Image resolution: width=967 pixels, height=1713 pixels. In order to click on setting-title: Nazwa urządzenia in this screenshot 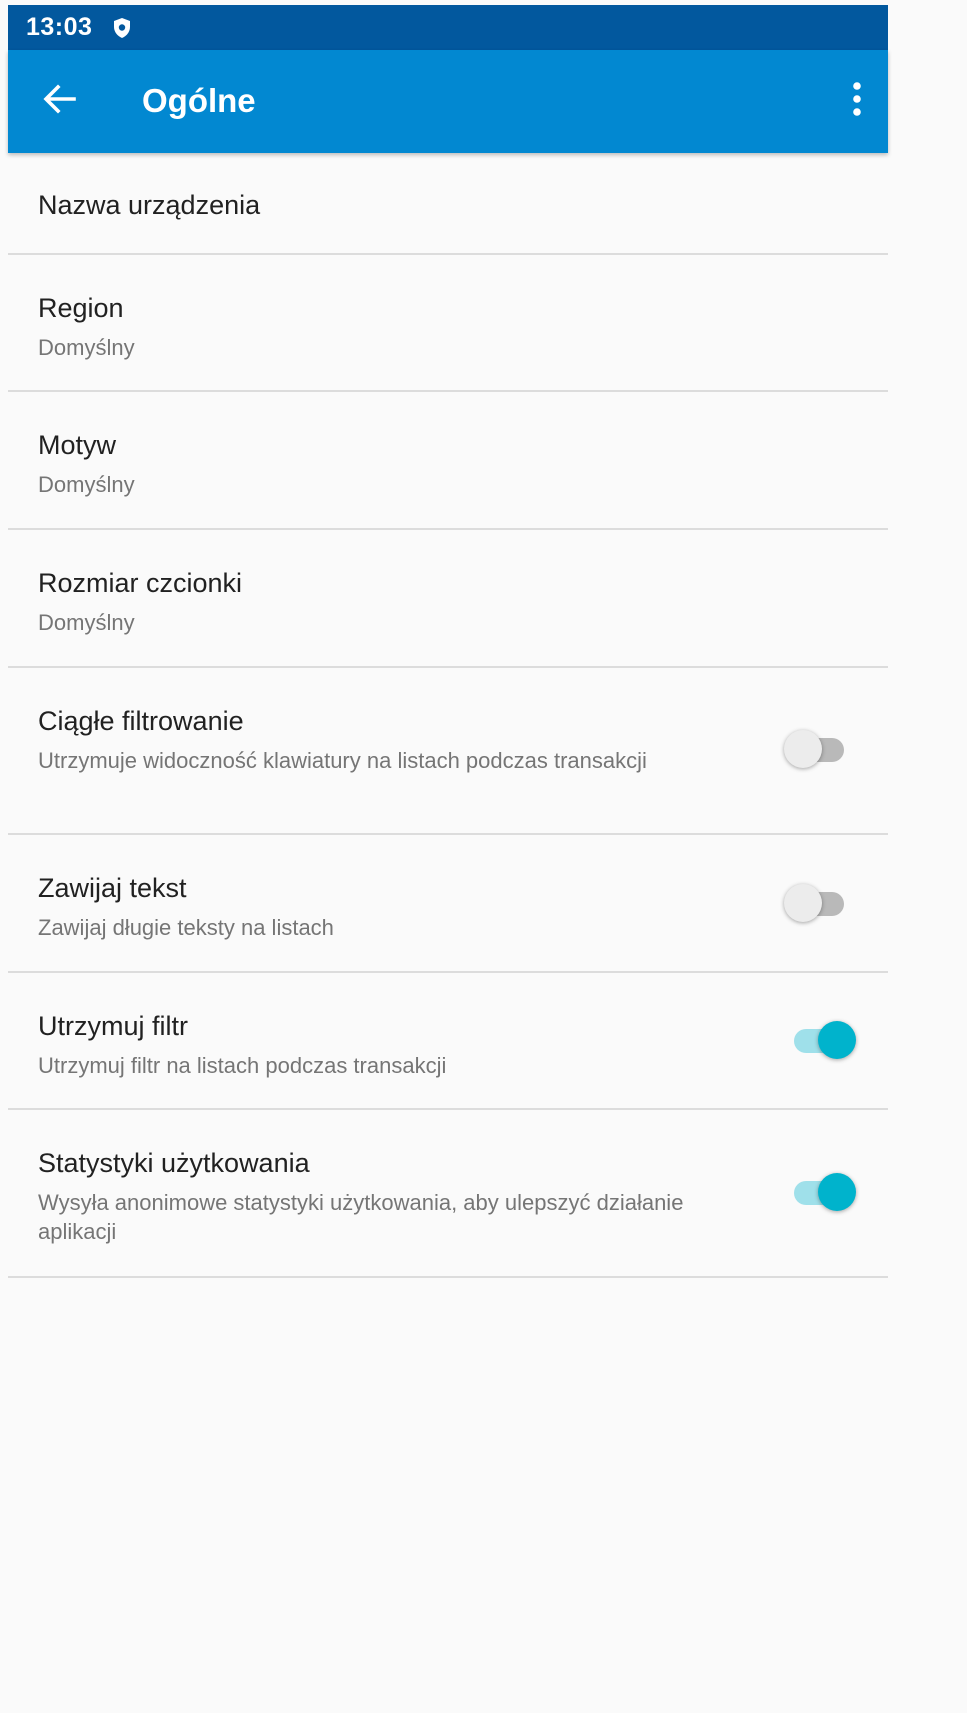, I will do `click(149, 205)`.